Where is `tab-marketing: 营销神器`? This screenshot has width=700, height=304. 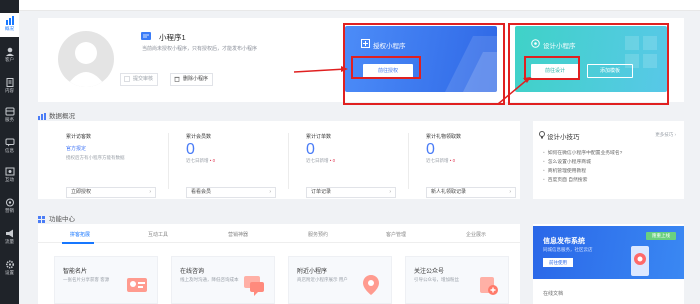
tab-marketing: 营销神器 is located at coordinates (238, 234).